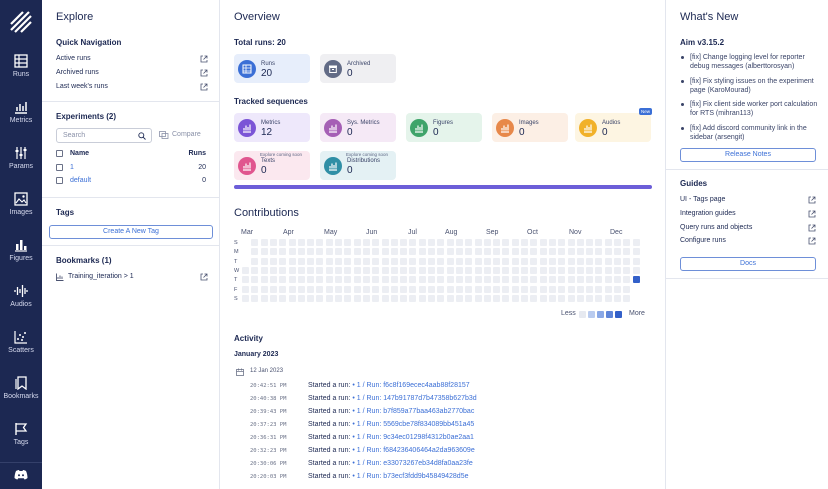 This screenshot has height=489, width=828. Describe the element at coordinates (272, 165) in the screenshot. I see `sequence-card: Explore coming soon Texts 0` at that location.